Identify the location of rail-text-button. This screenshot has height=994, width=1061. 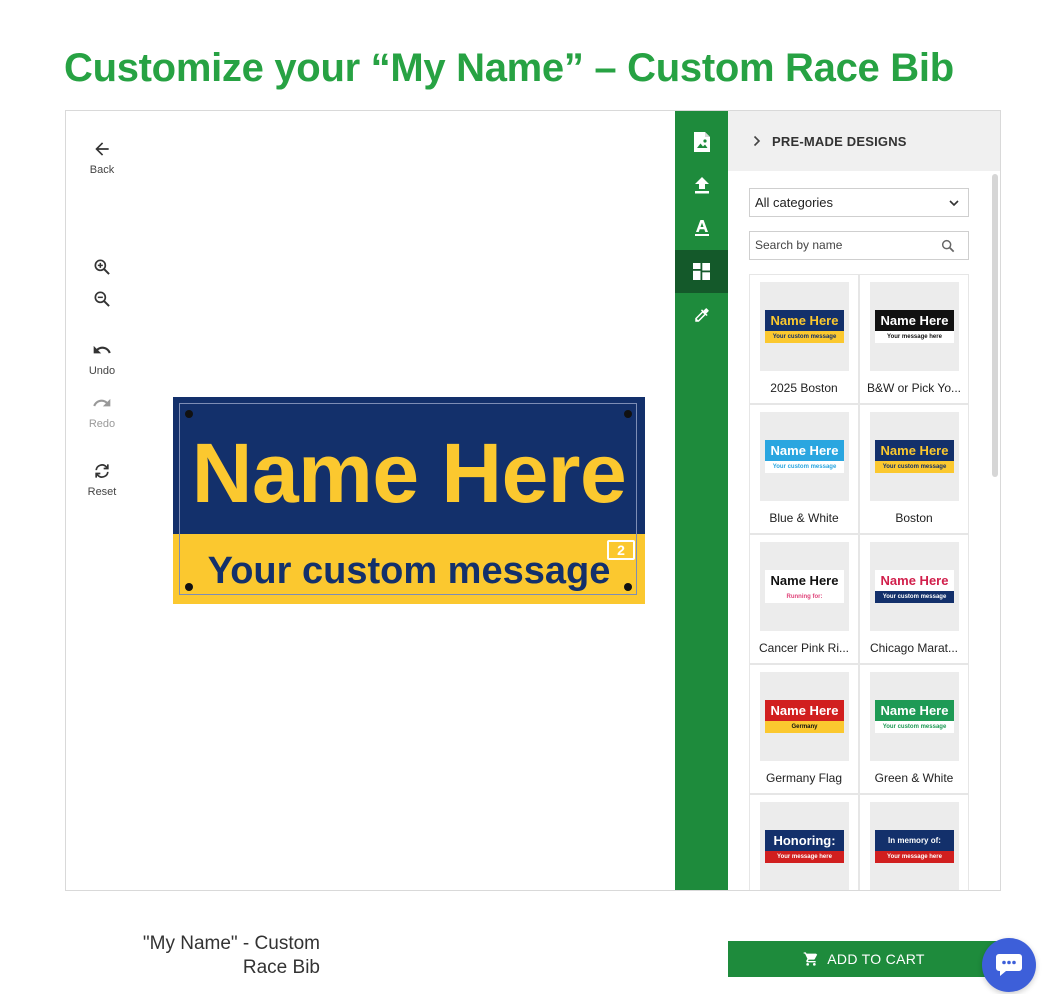
(701, 227).